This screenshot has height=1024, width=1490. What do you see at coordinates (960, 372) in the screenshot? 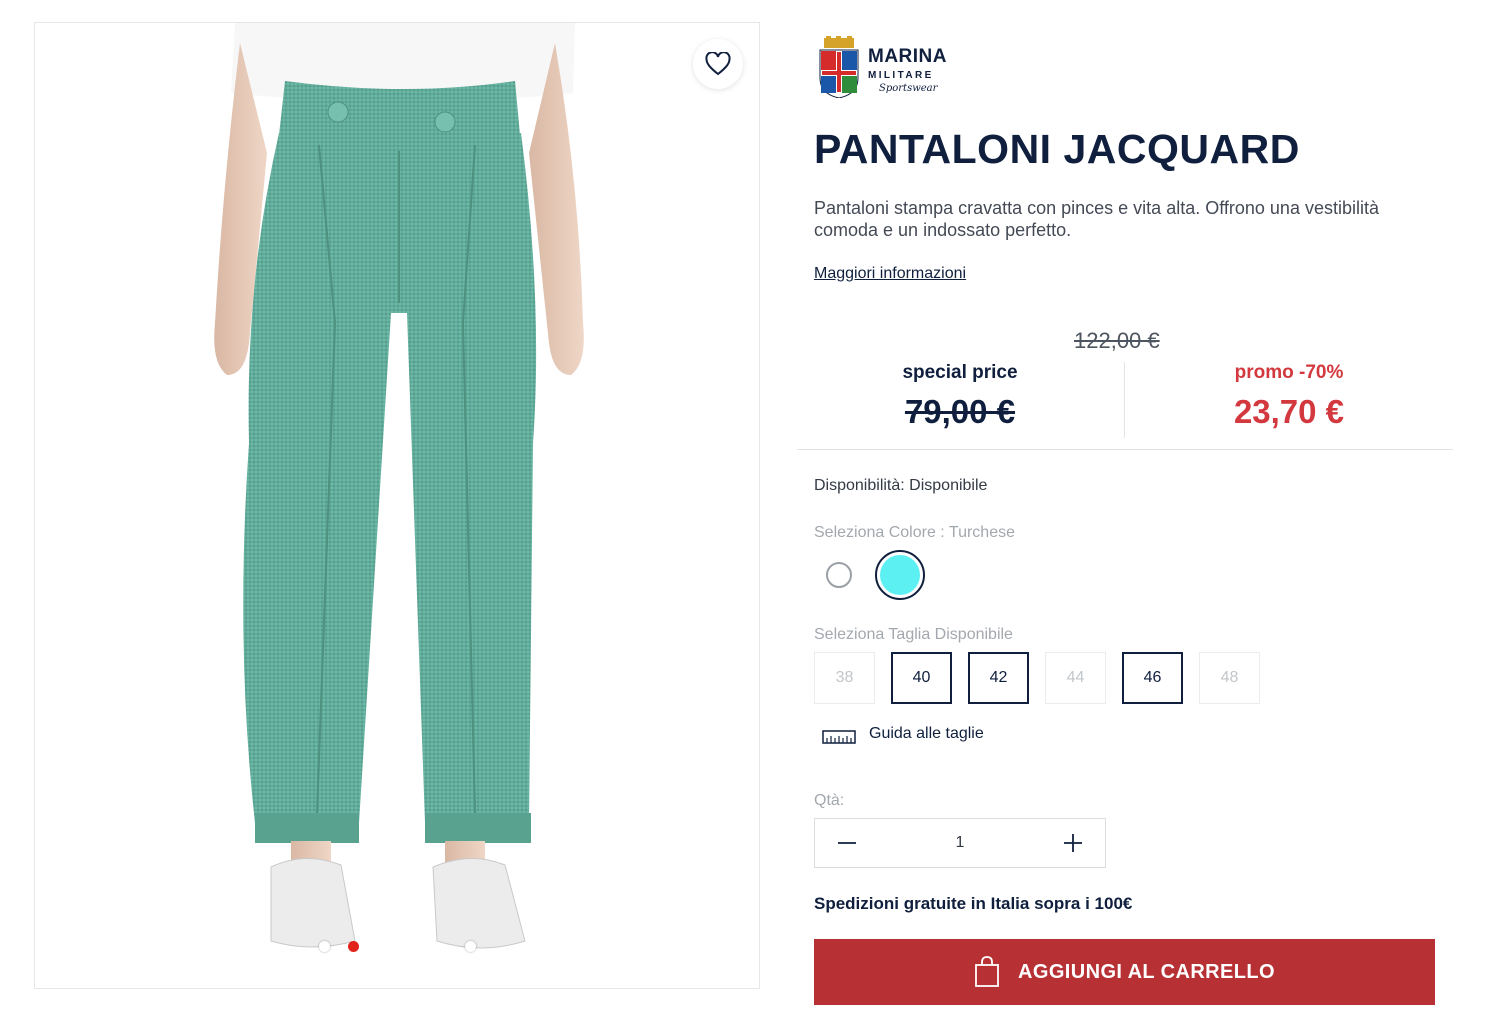
I see `special-price-label: special price` at bounding box center [960, 372].